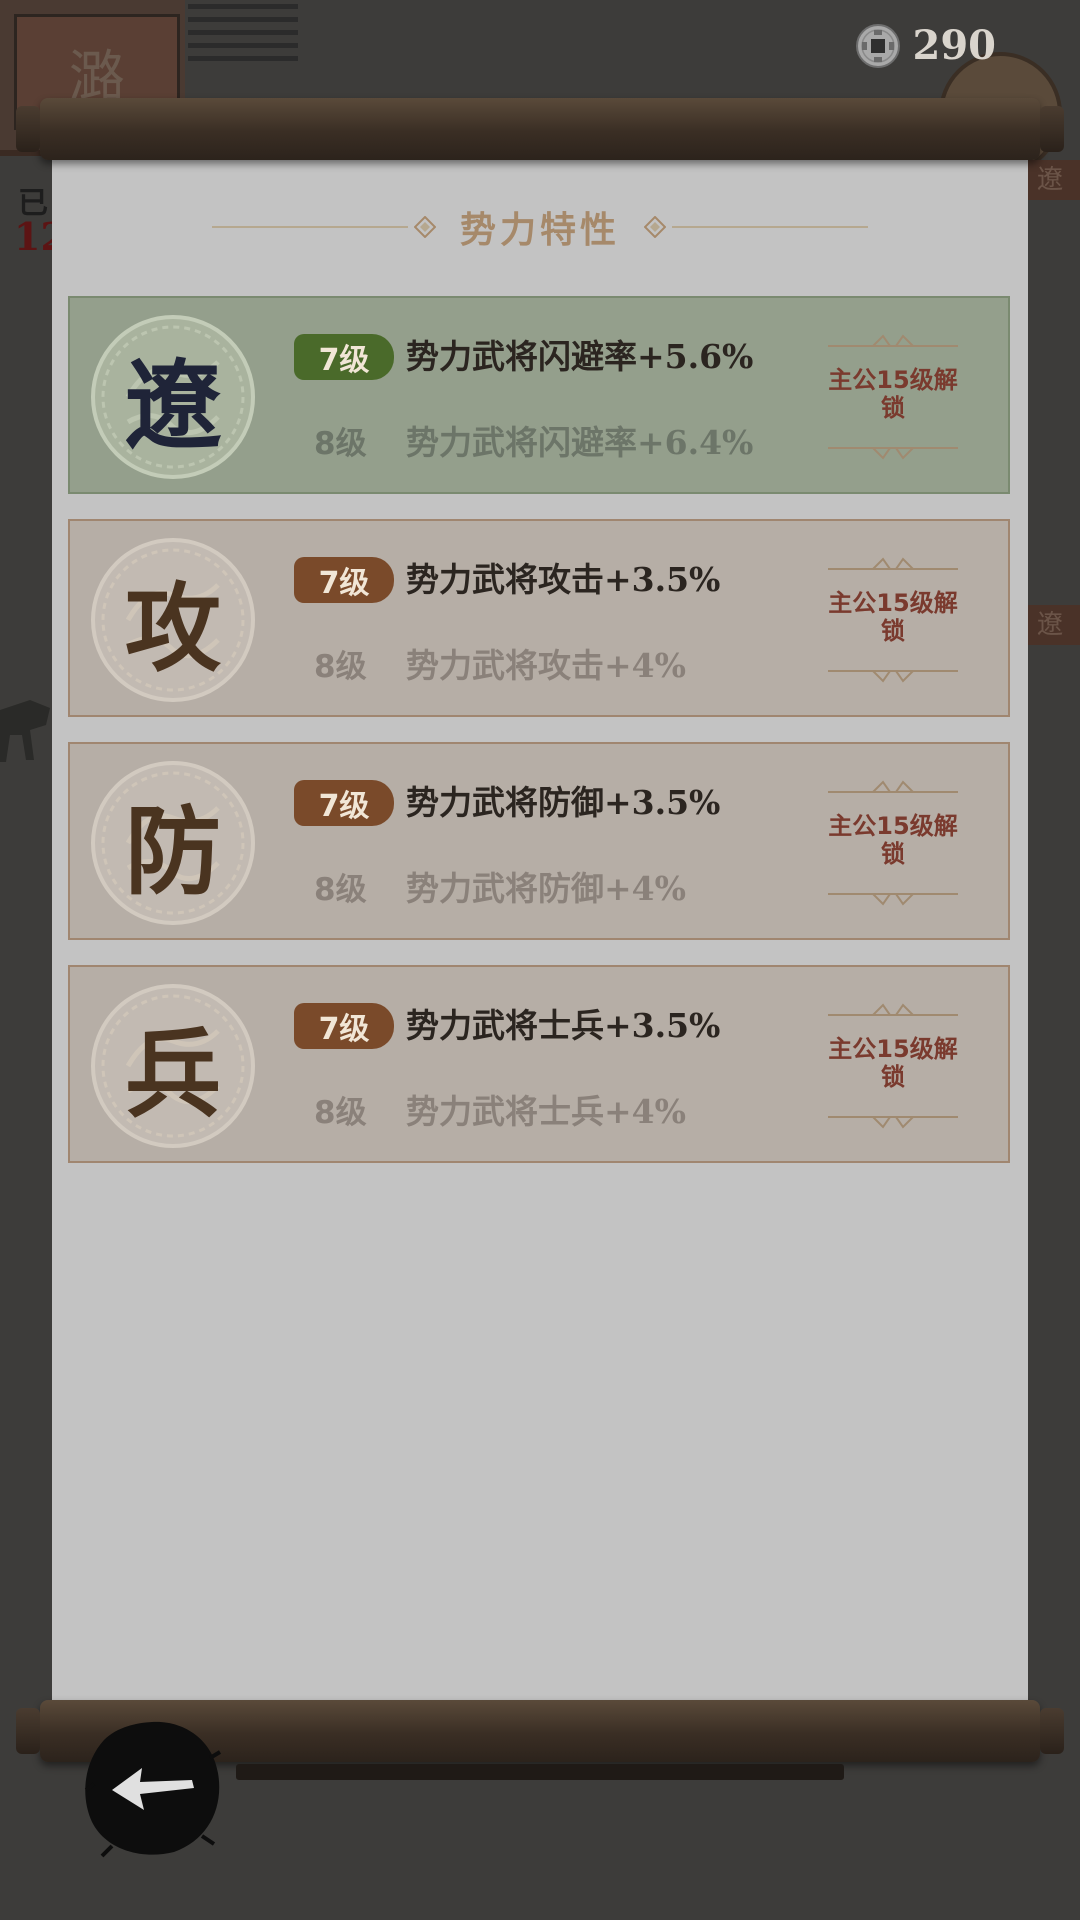 Image resolution: width=1080 pixels, height=1920 pixels. What do you see at coordinates (563, 1025) in the screenshot?
I see `current-effect: 势力武将士兵+3.5%` at bounding box center [563, 1025].